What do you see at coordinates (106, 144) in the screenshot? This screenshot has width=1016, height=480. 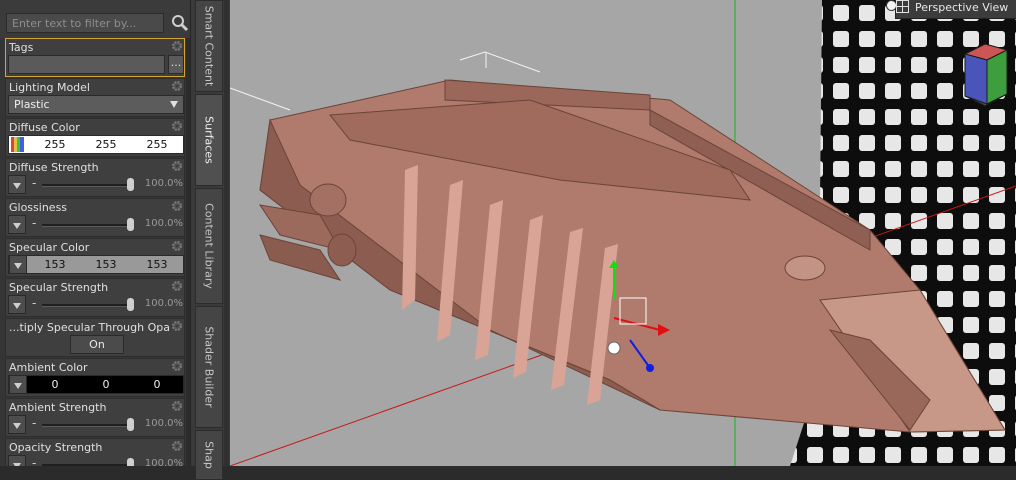 I see `color-green-value: 255` at bounding box center [106, 144].